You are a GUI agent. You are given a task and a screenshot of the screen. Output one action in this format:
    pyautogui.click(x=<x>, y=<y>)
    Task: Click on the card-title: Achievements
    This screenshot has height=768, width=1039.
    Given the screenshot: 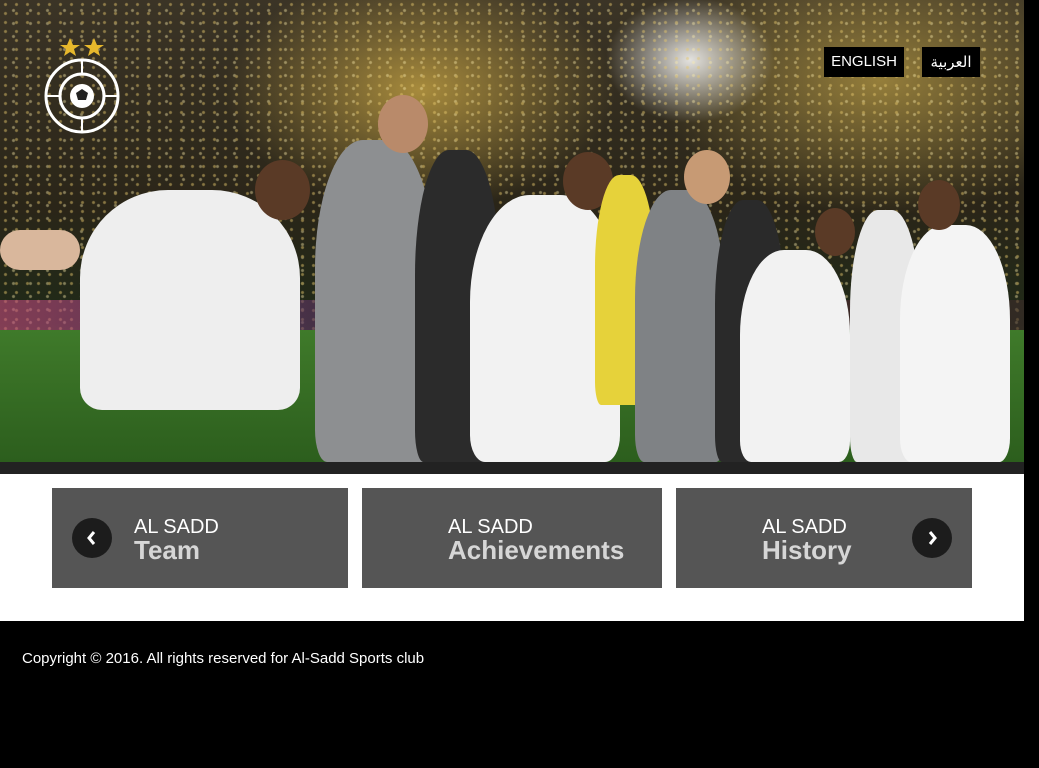 What is the action you would take?
    pyautogui.click(x=536, y=550)
    